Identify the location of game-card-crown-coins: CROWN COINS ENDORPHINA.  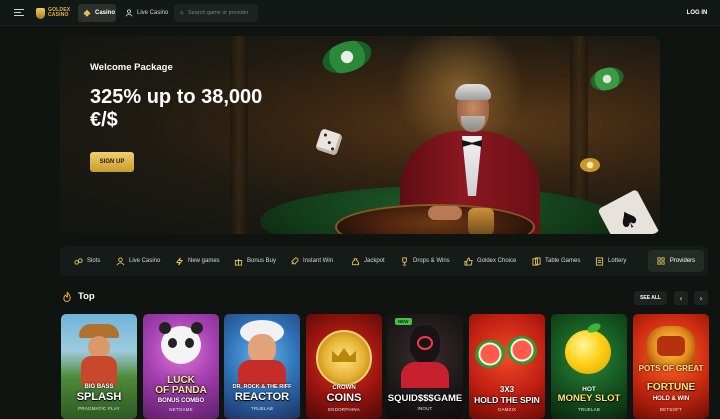
(344, 366).